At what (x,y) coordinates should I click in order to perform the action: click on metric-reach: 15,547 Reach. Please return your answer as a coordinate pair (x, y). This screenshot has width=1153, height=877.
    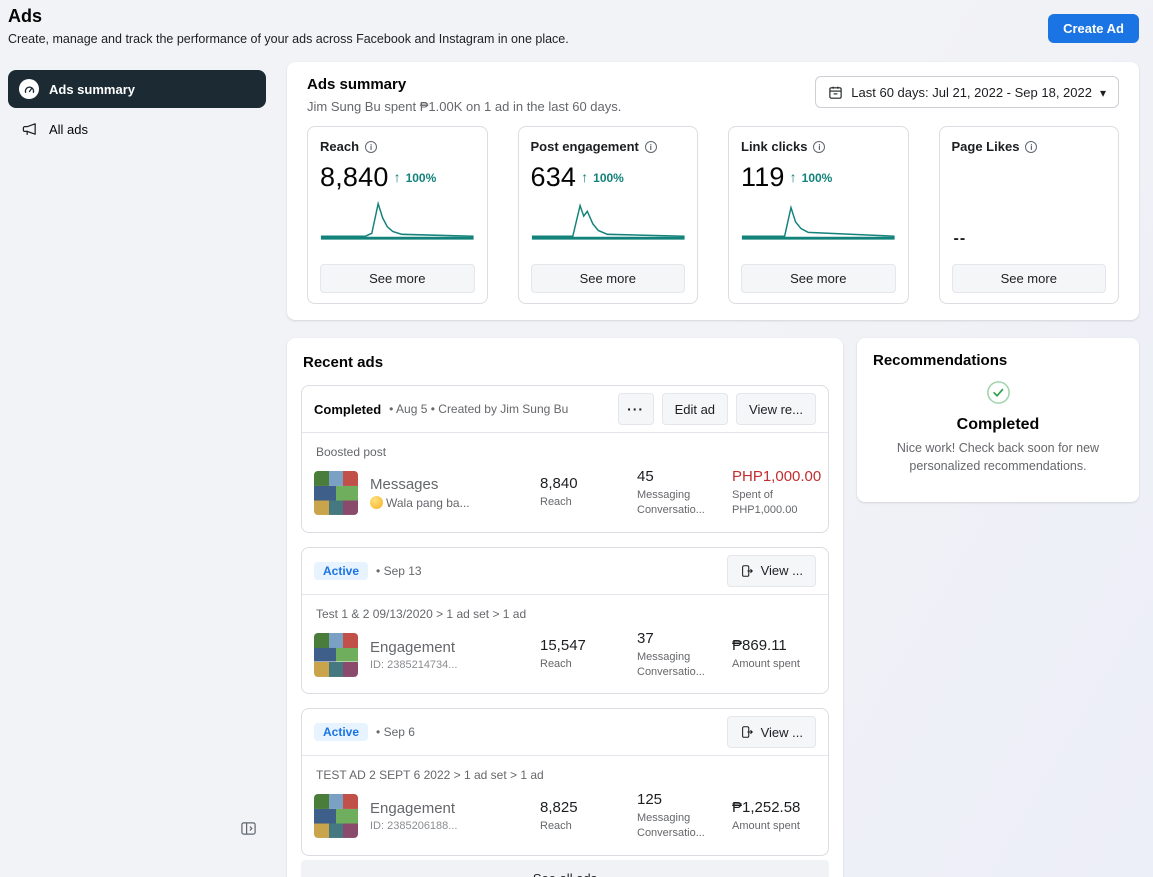
    Looking at the image, I should click on (588, 654).